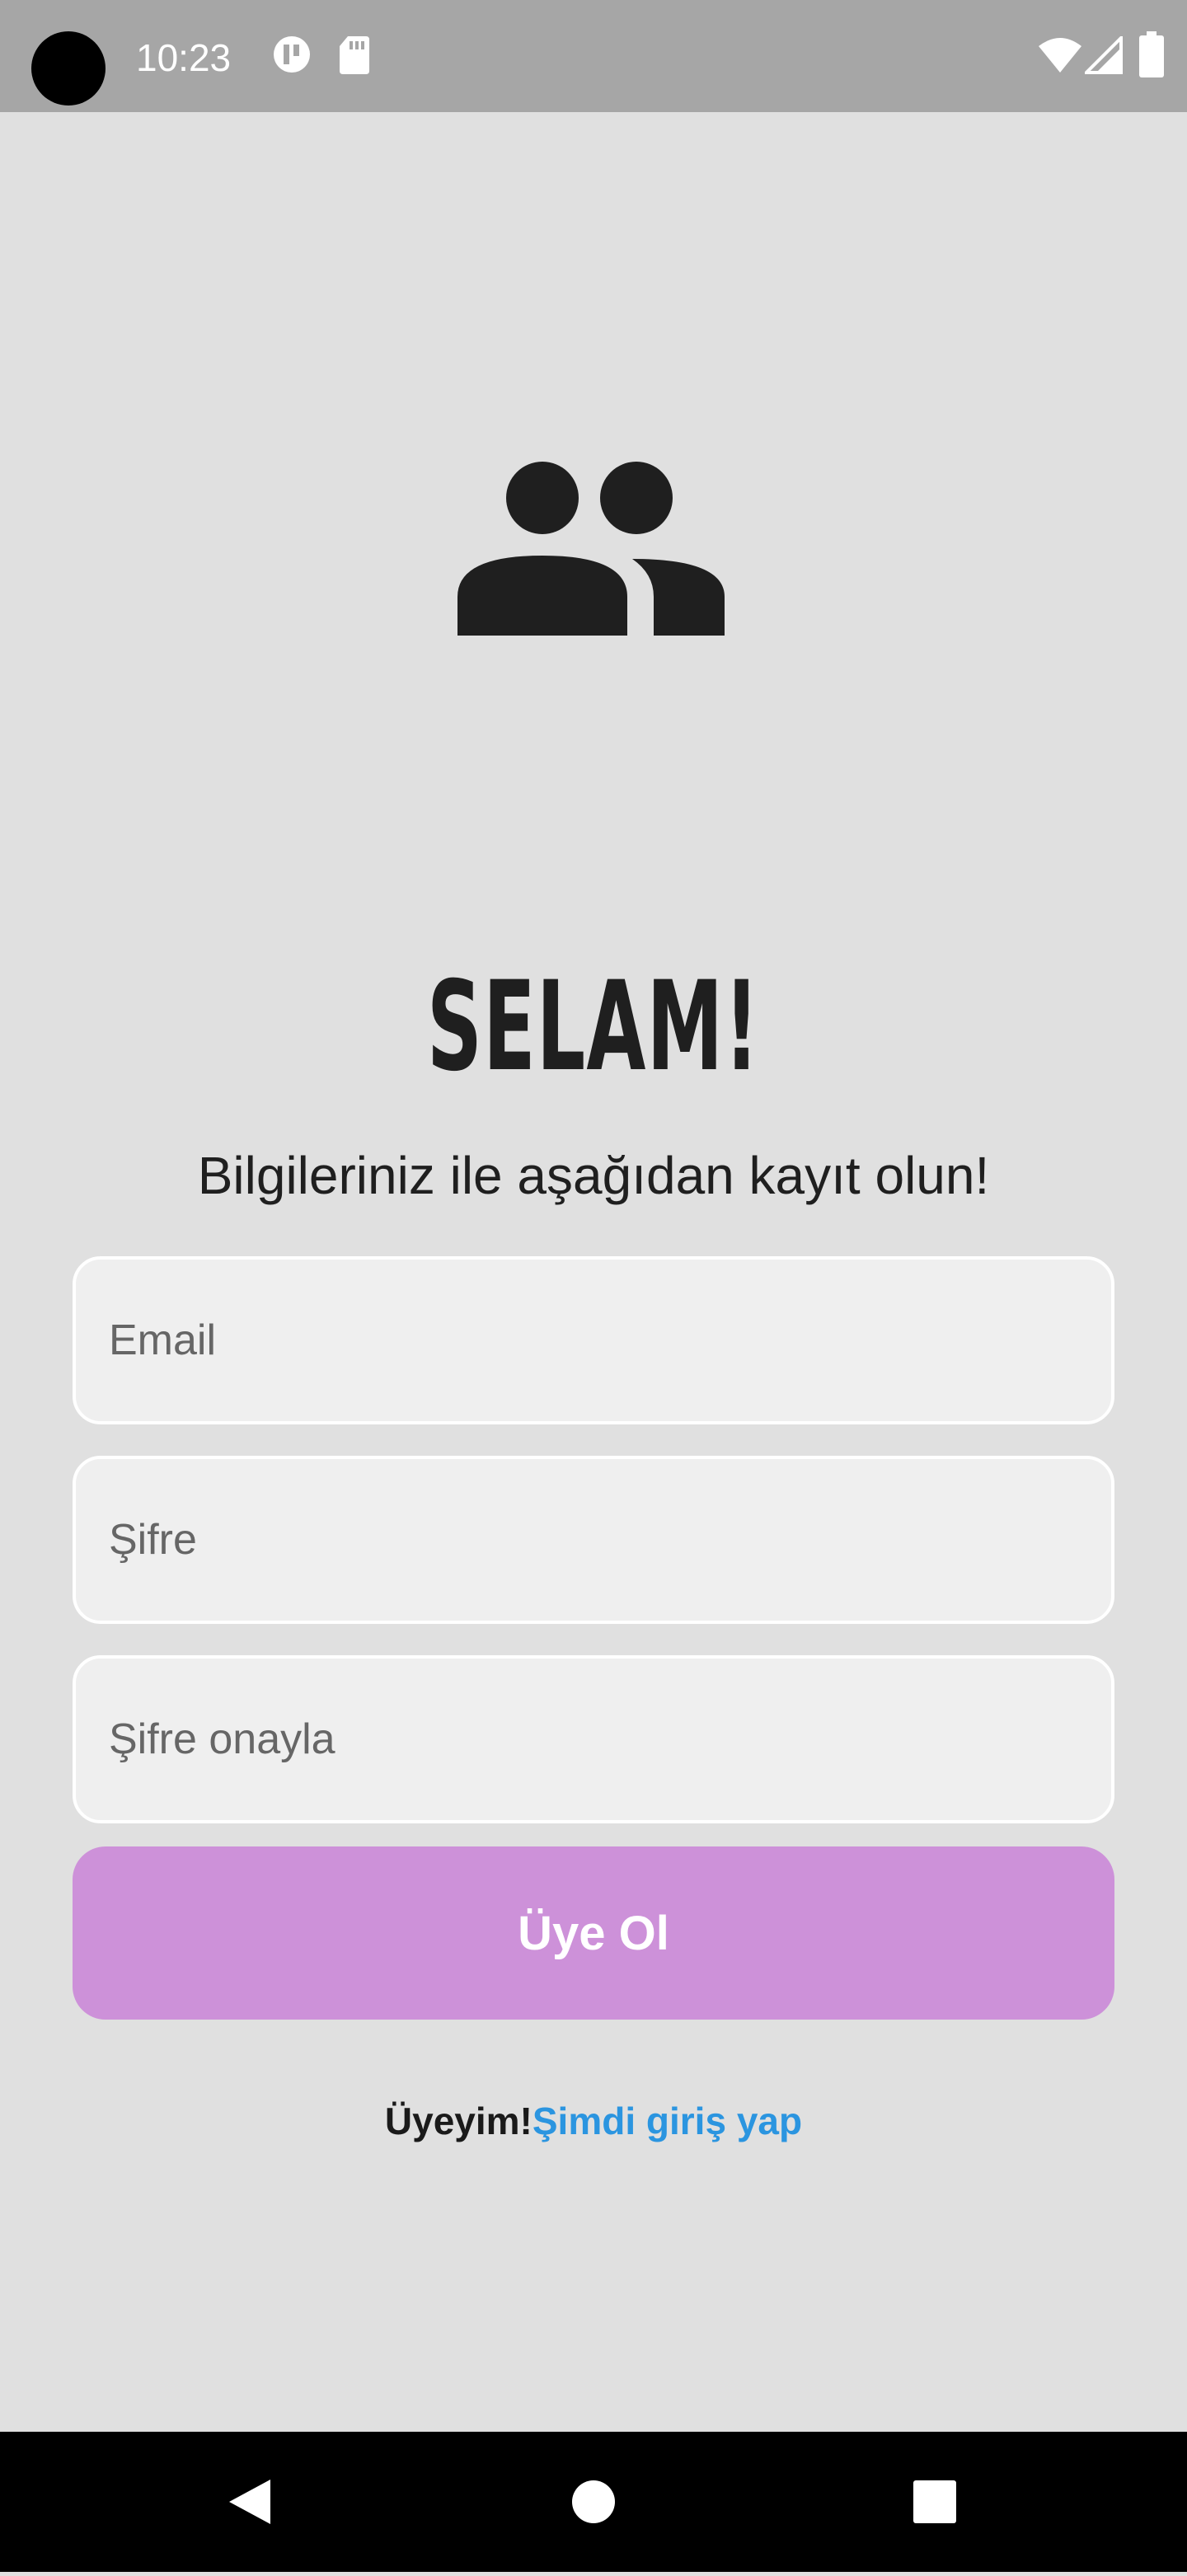  I want to click on status-bar: 10:23, so click(593, 56).